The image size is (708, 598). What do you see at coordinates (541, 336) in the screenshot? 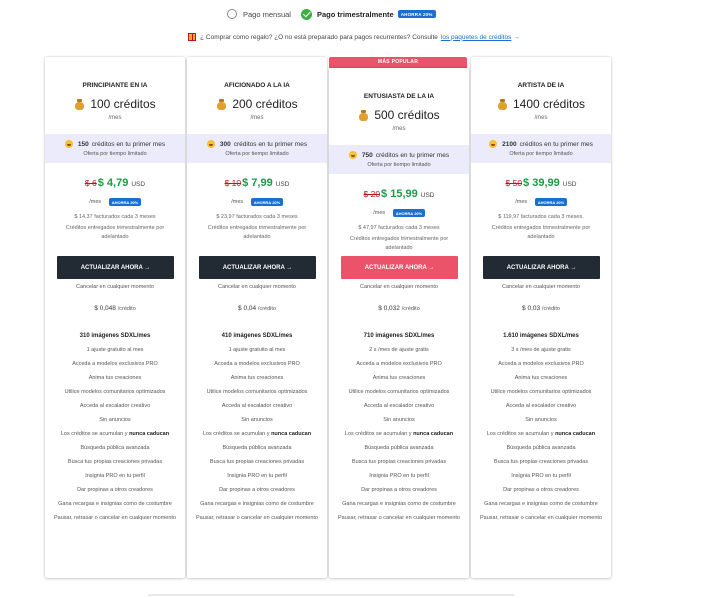
I see `feature-item: 1.610 imágenes SDXL/mes` at bounding box center [541, 336].